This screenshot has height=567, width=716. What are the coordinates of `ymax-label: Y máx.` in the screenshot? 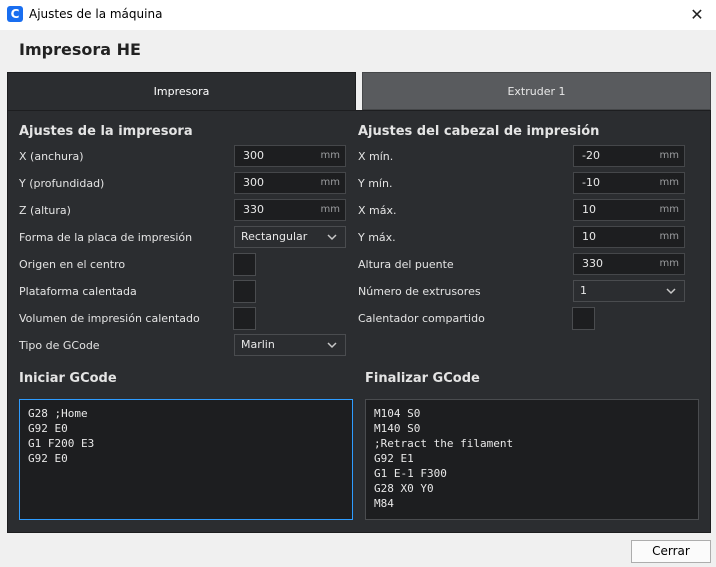 It's located at (377, 237).